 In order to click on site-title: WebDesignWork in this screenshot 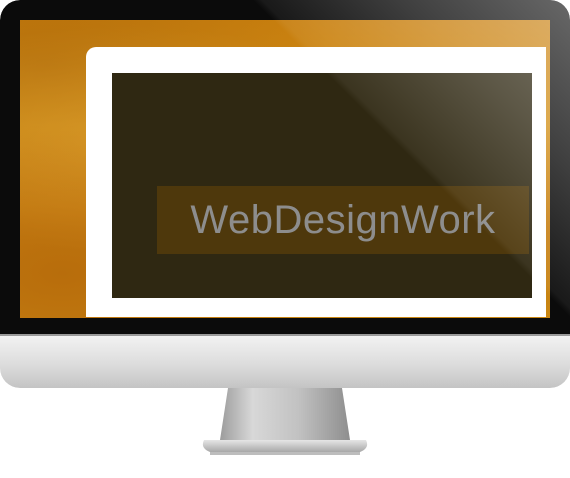, I will do `click(343, 219)`.